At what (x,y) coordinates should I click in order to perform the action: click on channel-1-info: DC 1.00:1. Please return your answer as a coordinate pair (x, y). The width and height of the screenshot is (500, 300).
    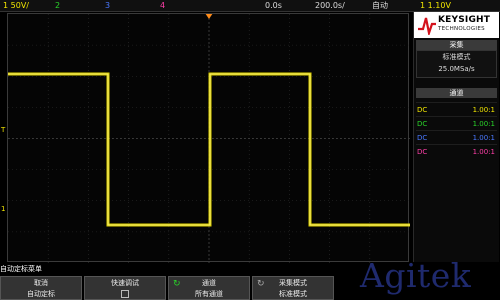
    Looking at the image, I should click on (456, 109).